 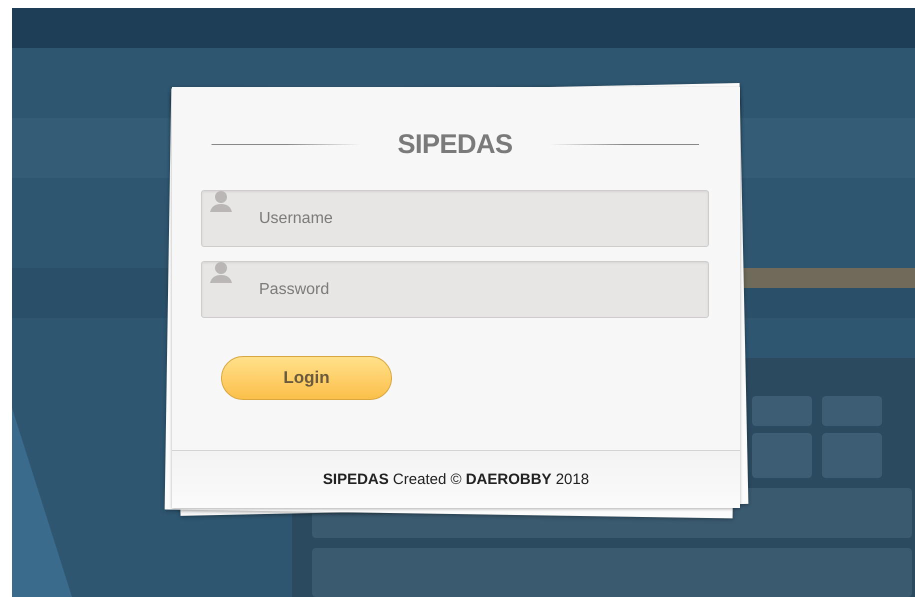 What do you see at coordinates (456, 479) in the screenshot?
I see `footer-credit: SIPEDAS Created © DAEROBBY 2018` at bounding box center [456, 479].